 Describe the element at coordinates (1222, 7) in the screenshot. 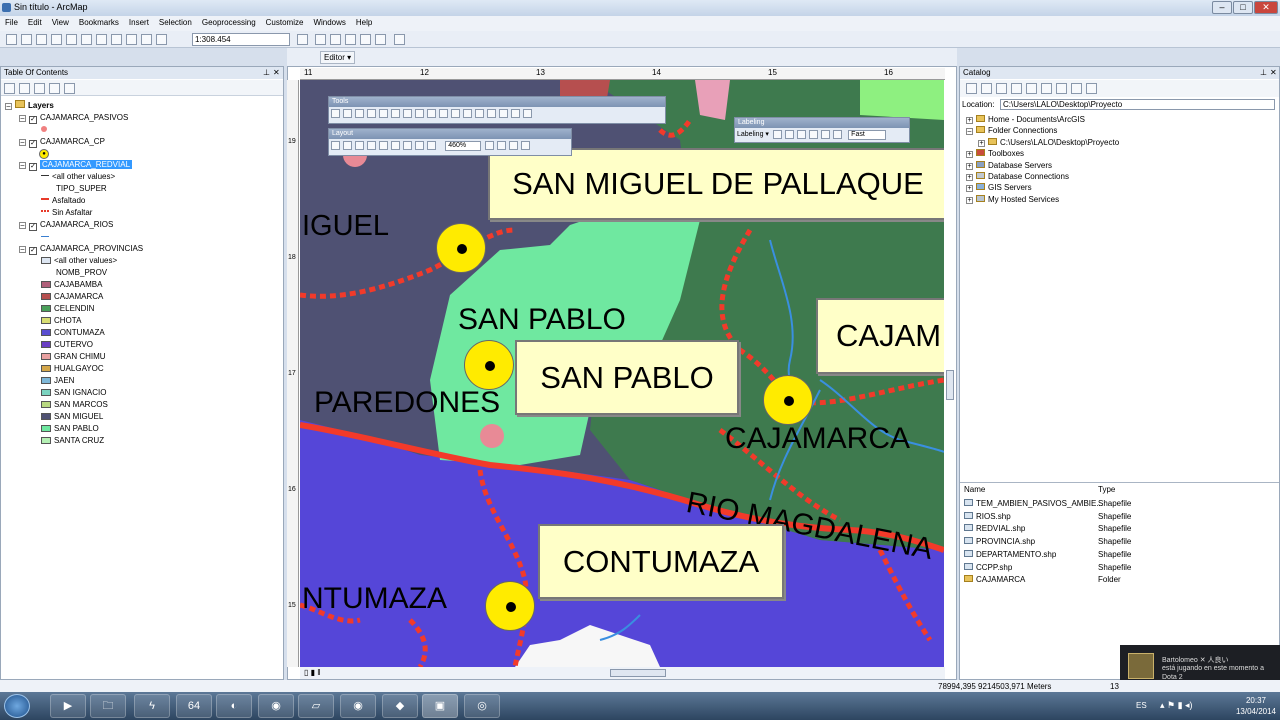

I see `minimize-button: –` at that location.